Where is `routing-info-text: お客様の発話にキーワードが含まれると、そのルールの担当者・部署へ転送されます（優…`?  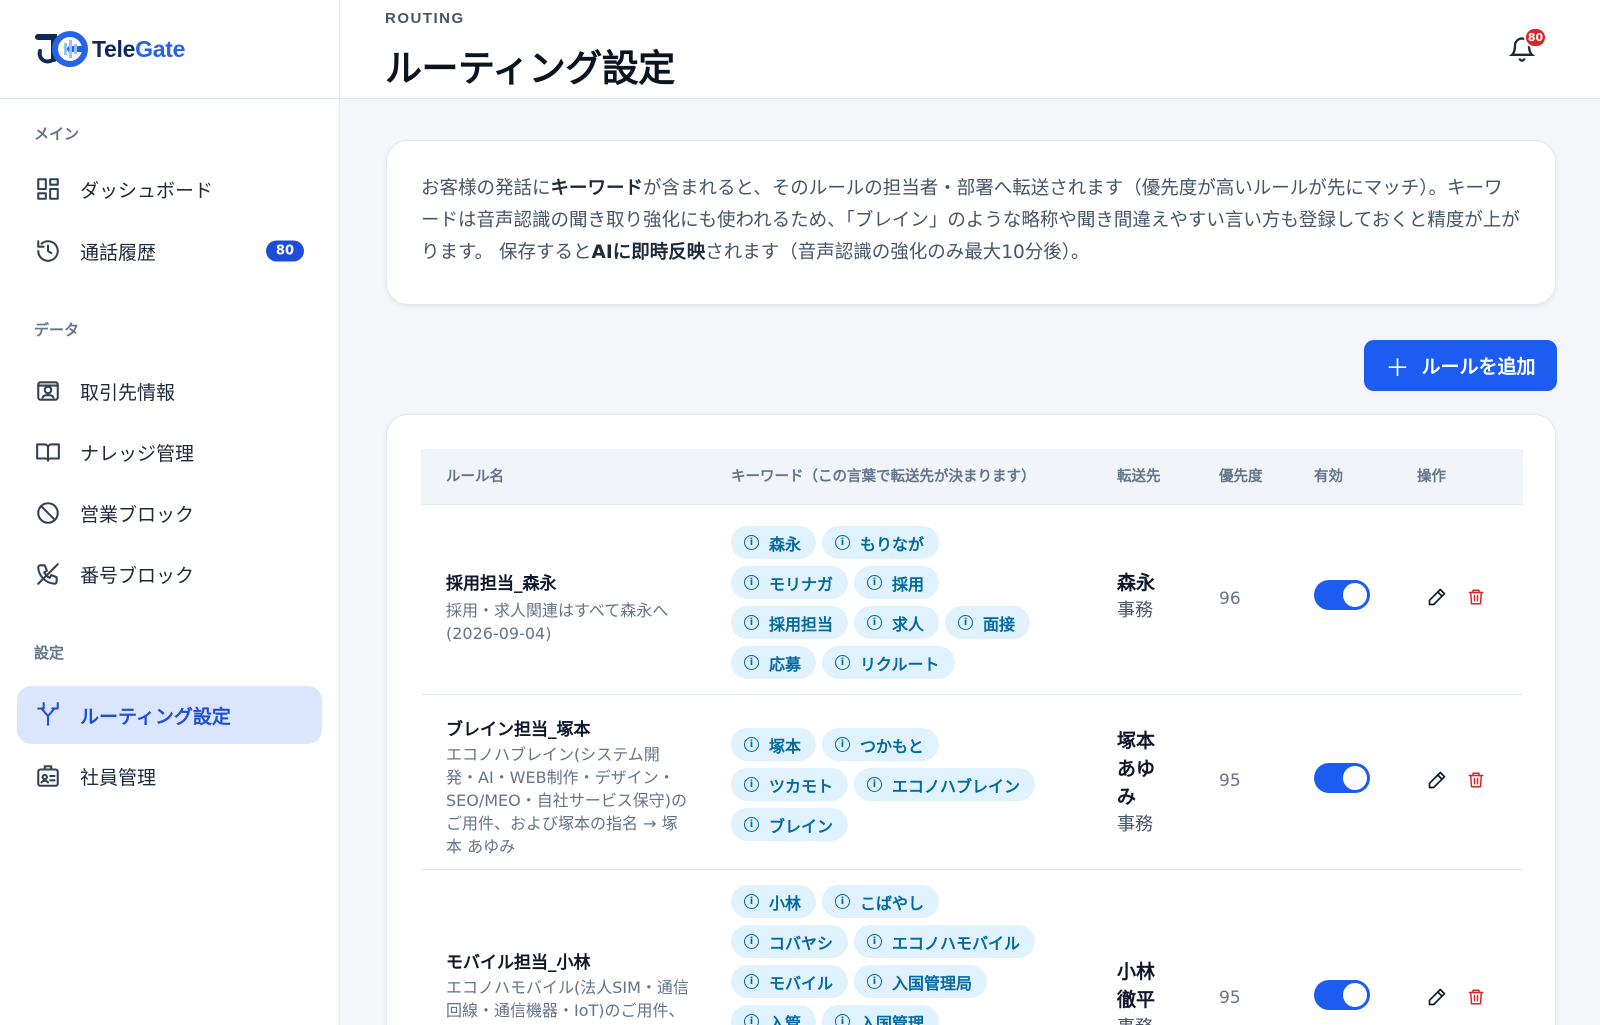
routing-info-text: お客様の発話にキーワードが含まれると、そのルールの担当者・部署へ転送されます（優… is located at coordinates (970, 220).